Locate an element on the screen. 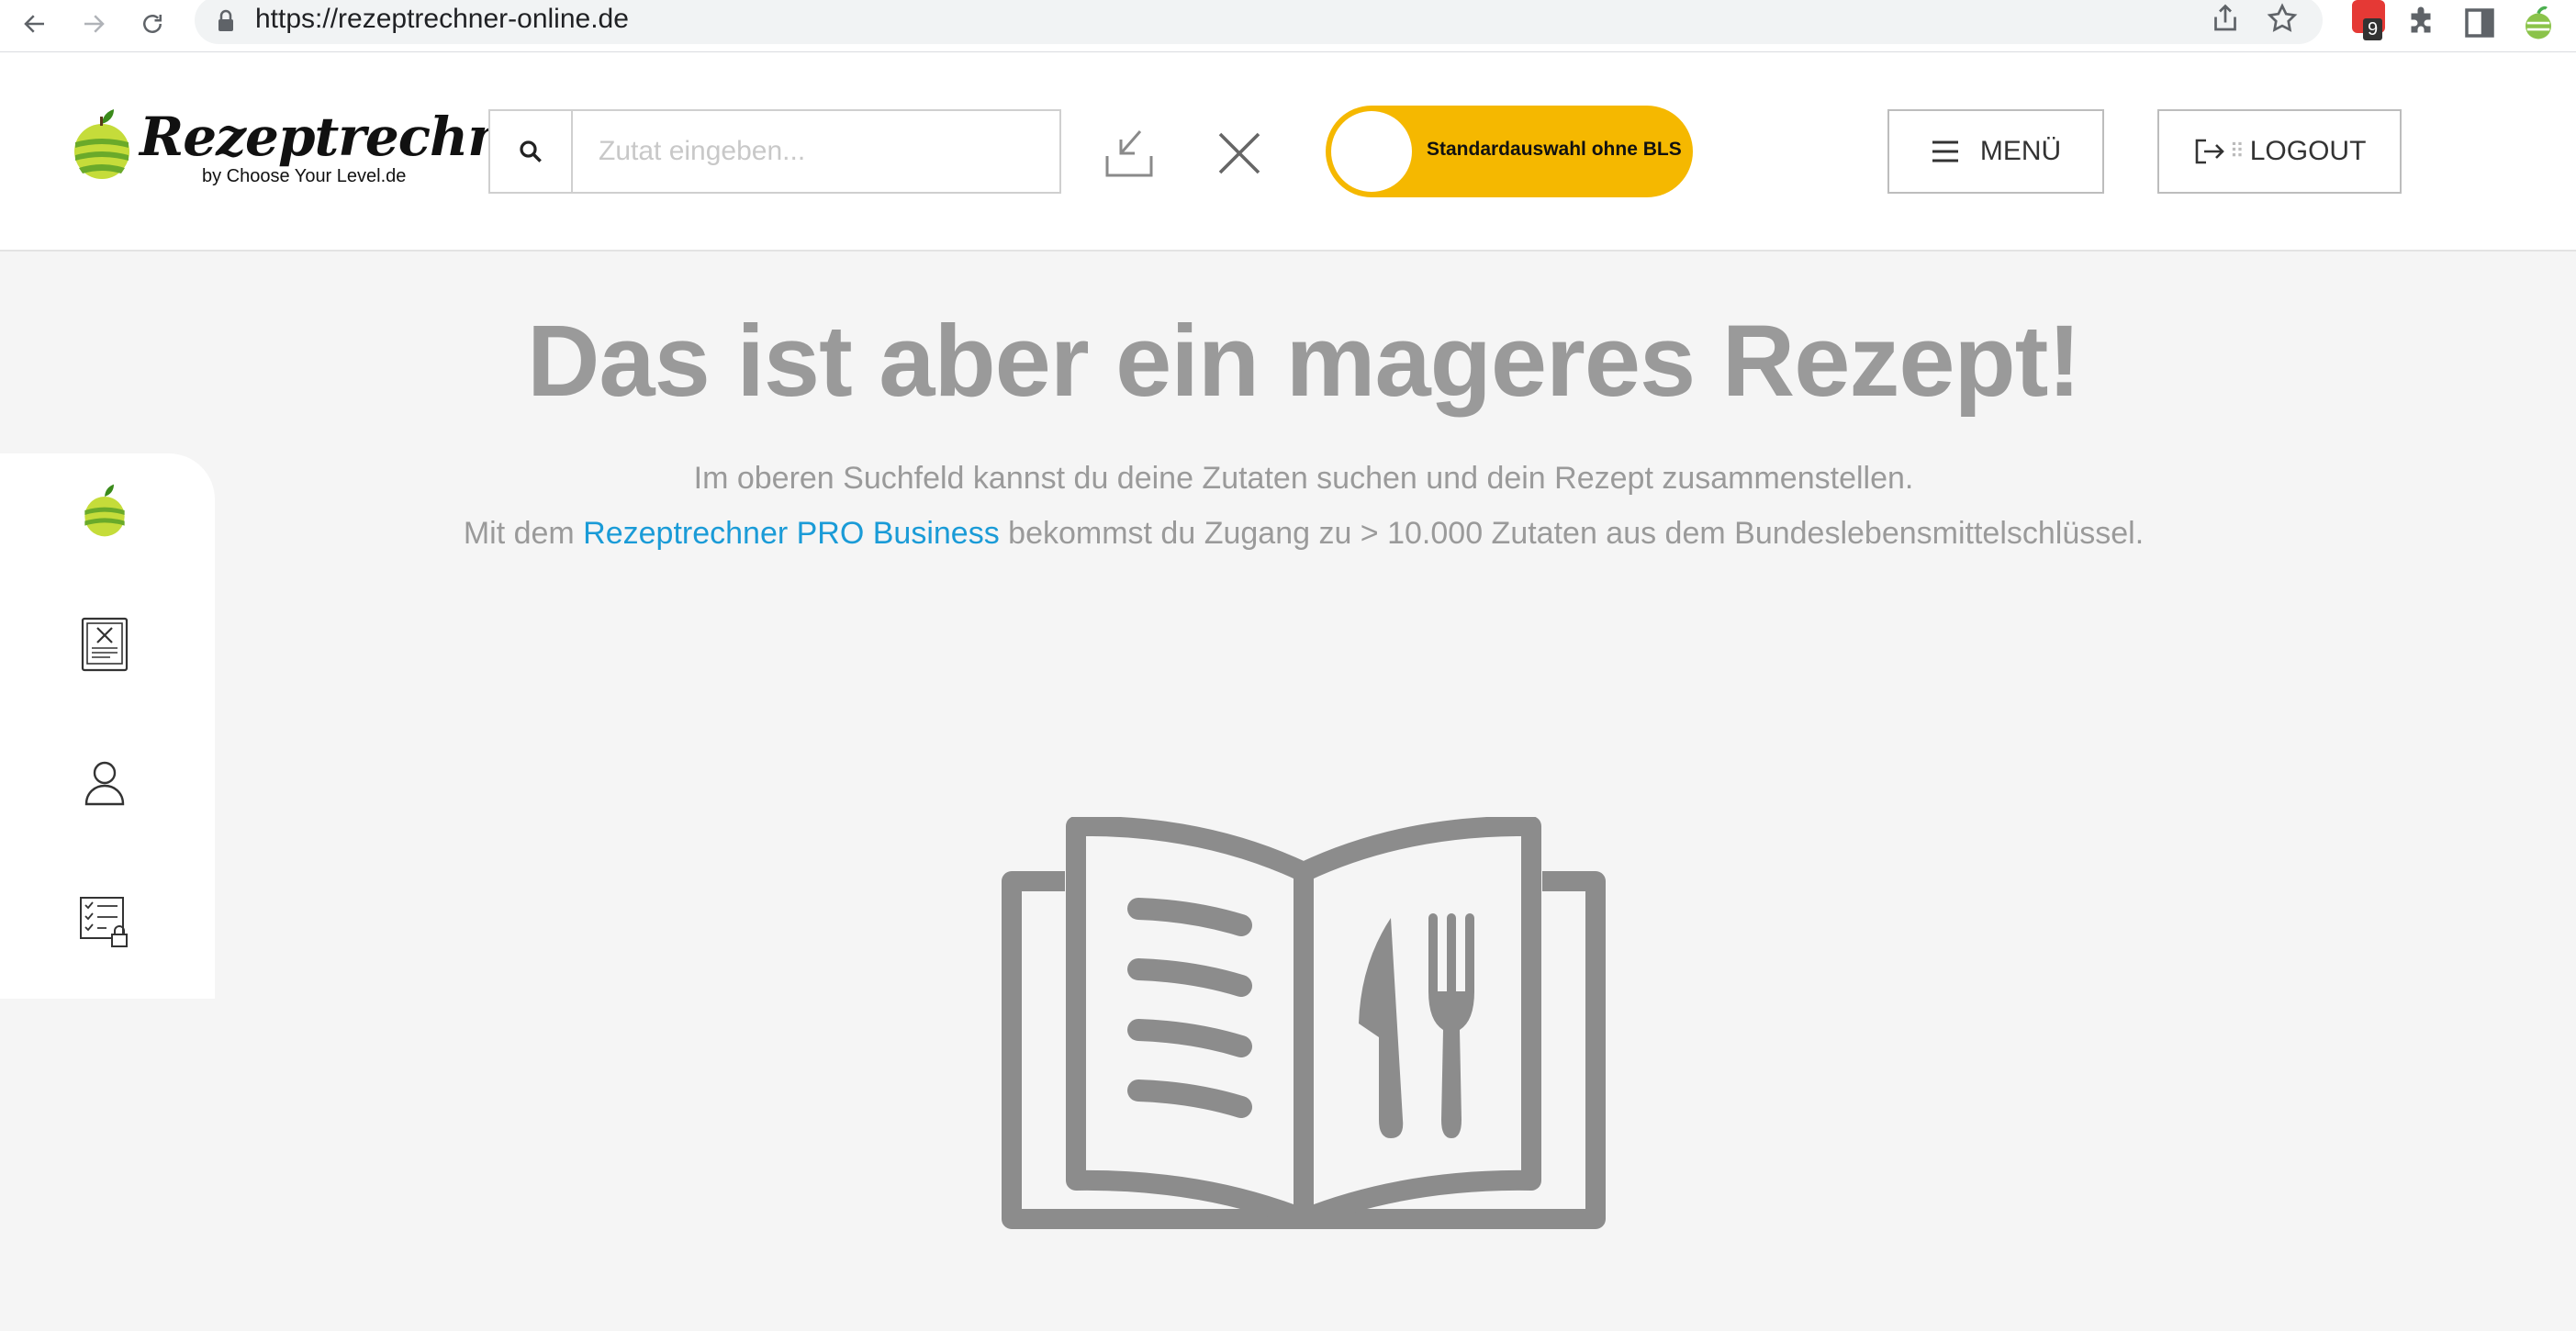 The height and width of the screenshot is (1331, 2576). back-button is located at coordinates (35, 24).